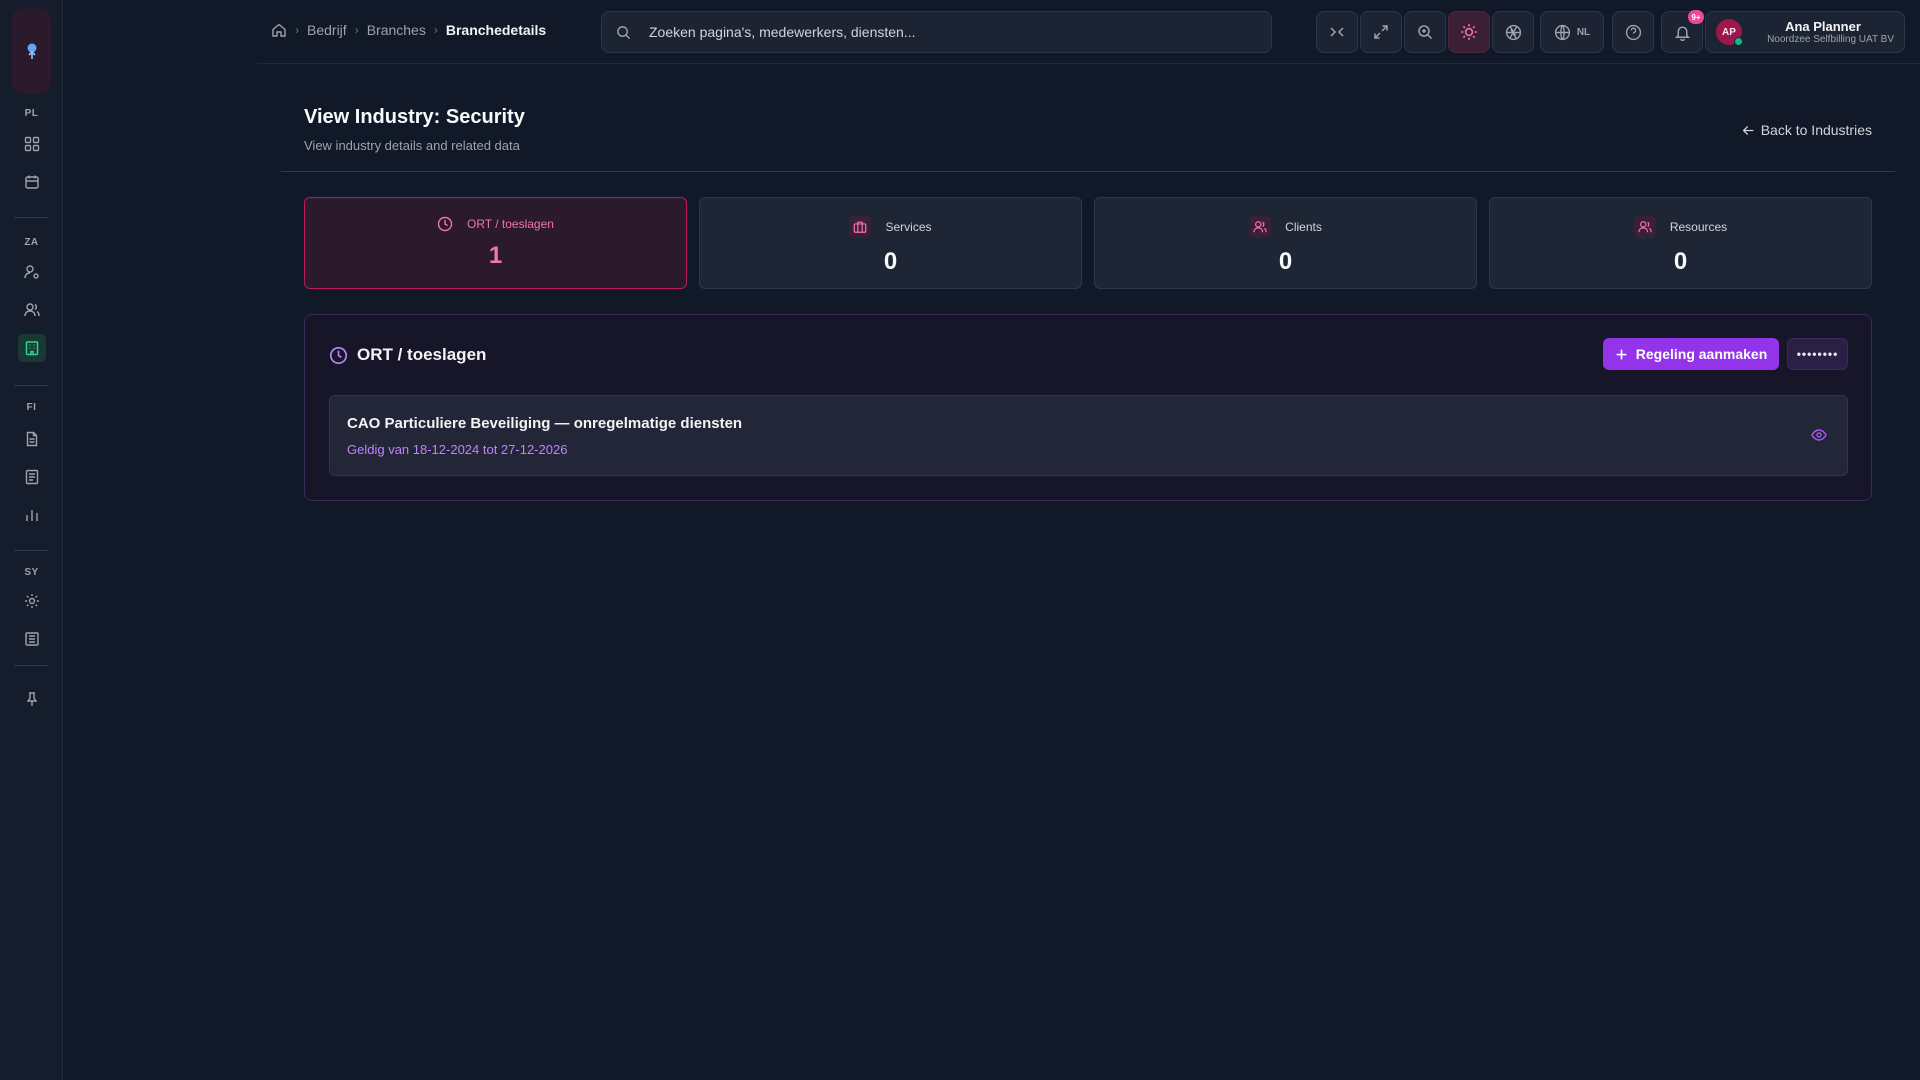 This screenshot has height=1080, width=1920. What do you see at coordinates (31, 572) in the screenshot?
I see `sidebar-section-sy: SY` at bounding box center [31, 572].